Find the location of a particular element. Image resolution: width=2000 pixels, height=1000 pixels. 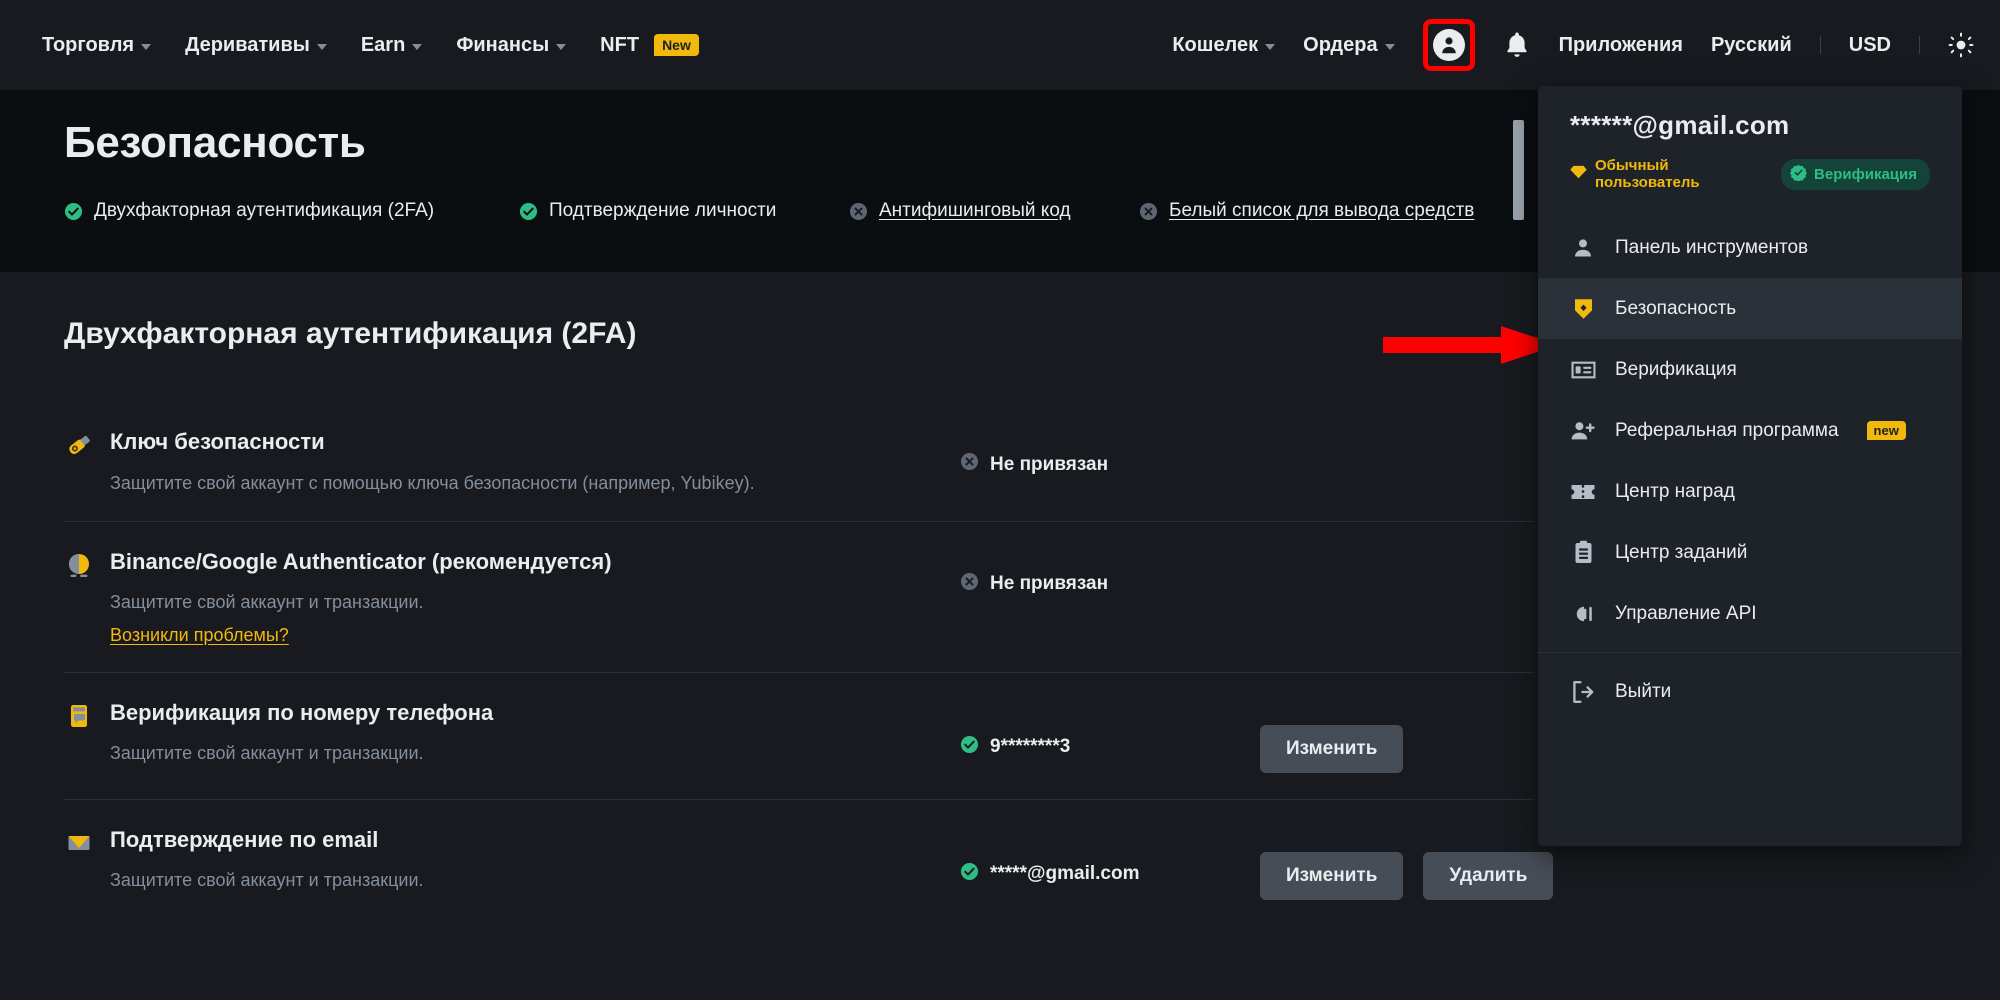

status-item-identity: Подтверждение личности is located at coordinates (684, 212).